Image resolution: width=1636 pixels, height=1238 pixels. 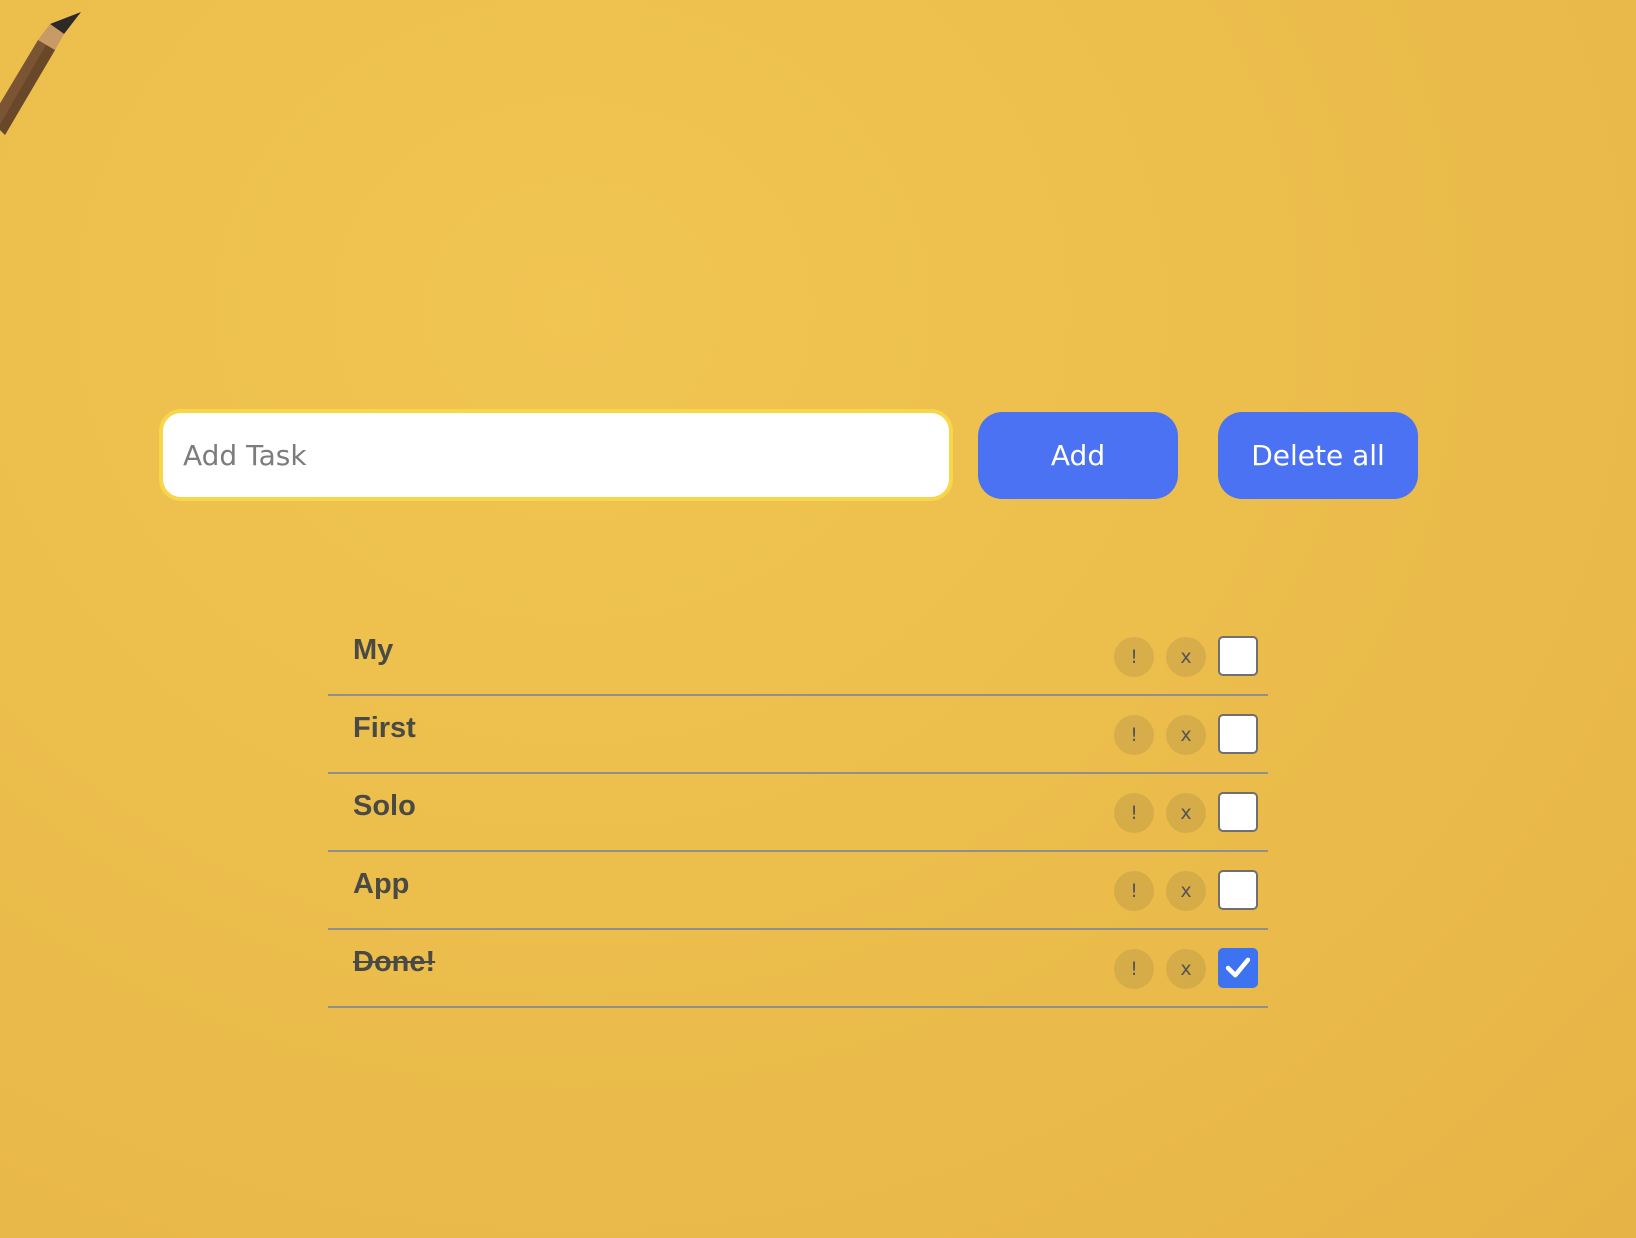 I want to click on task-item: First ! x, so click(x=798, y=735).